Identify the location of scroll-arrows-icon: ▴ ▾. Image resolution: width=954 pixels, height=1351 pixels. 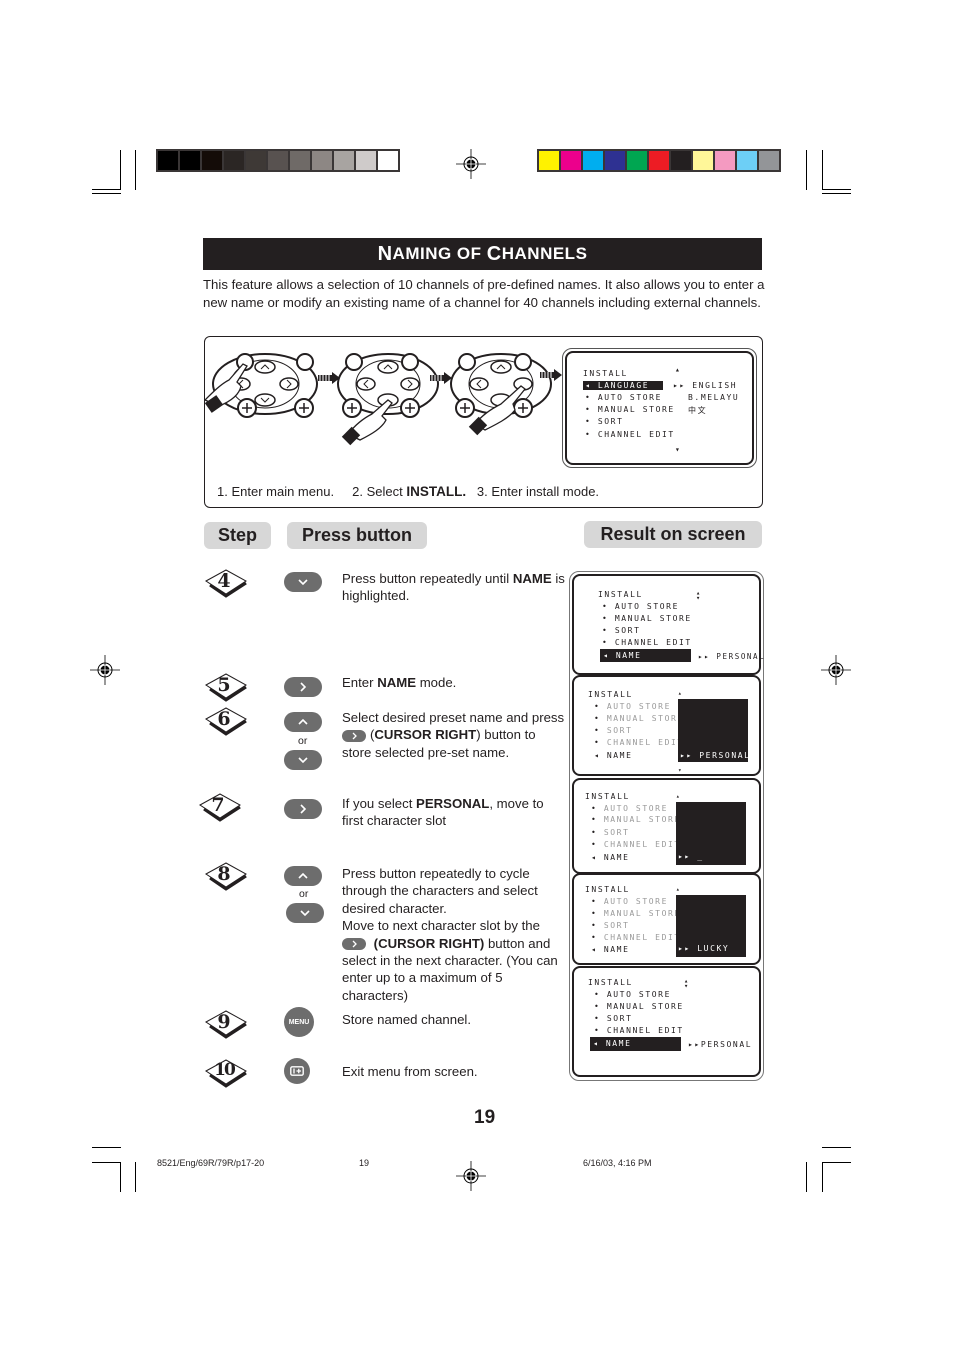
(699, 595).